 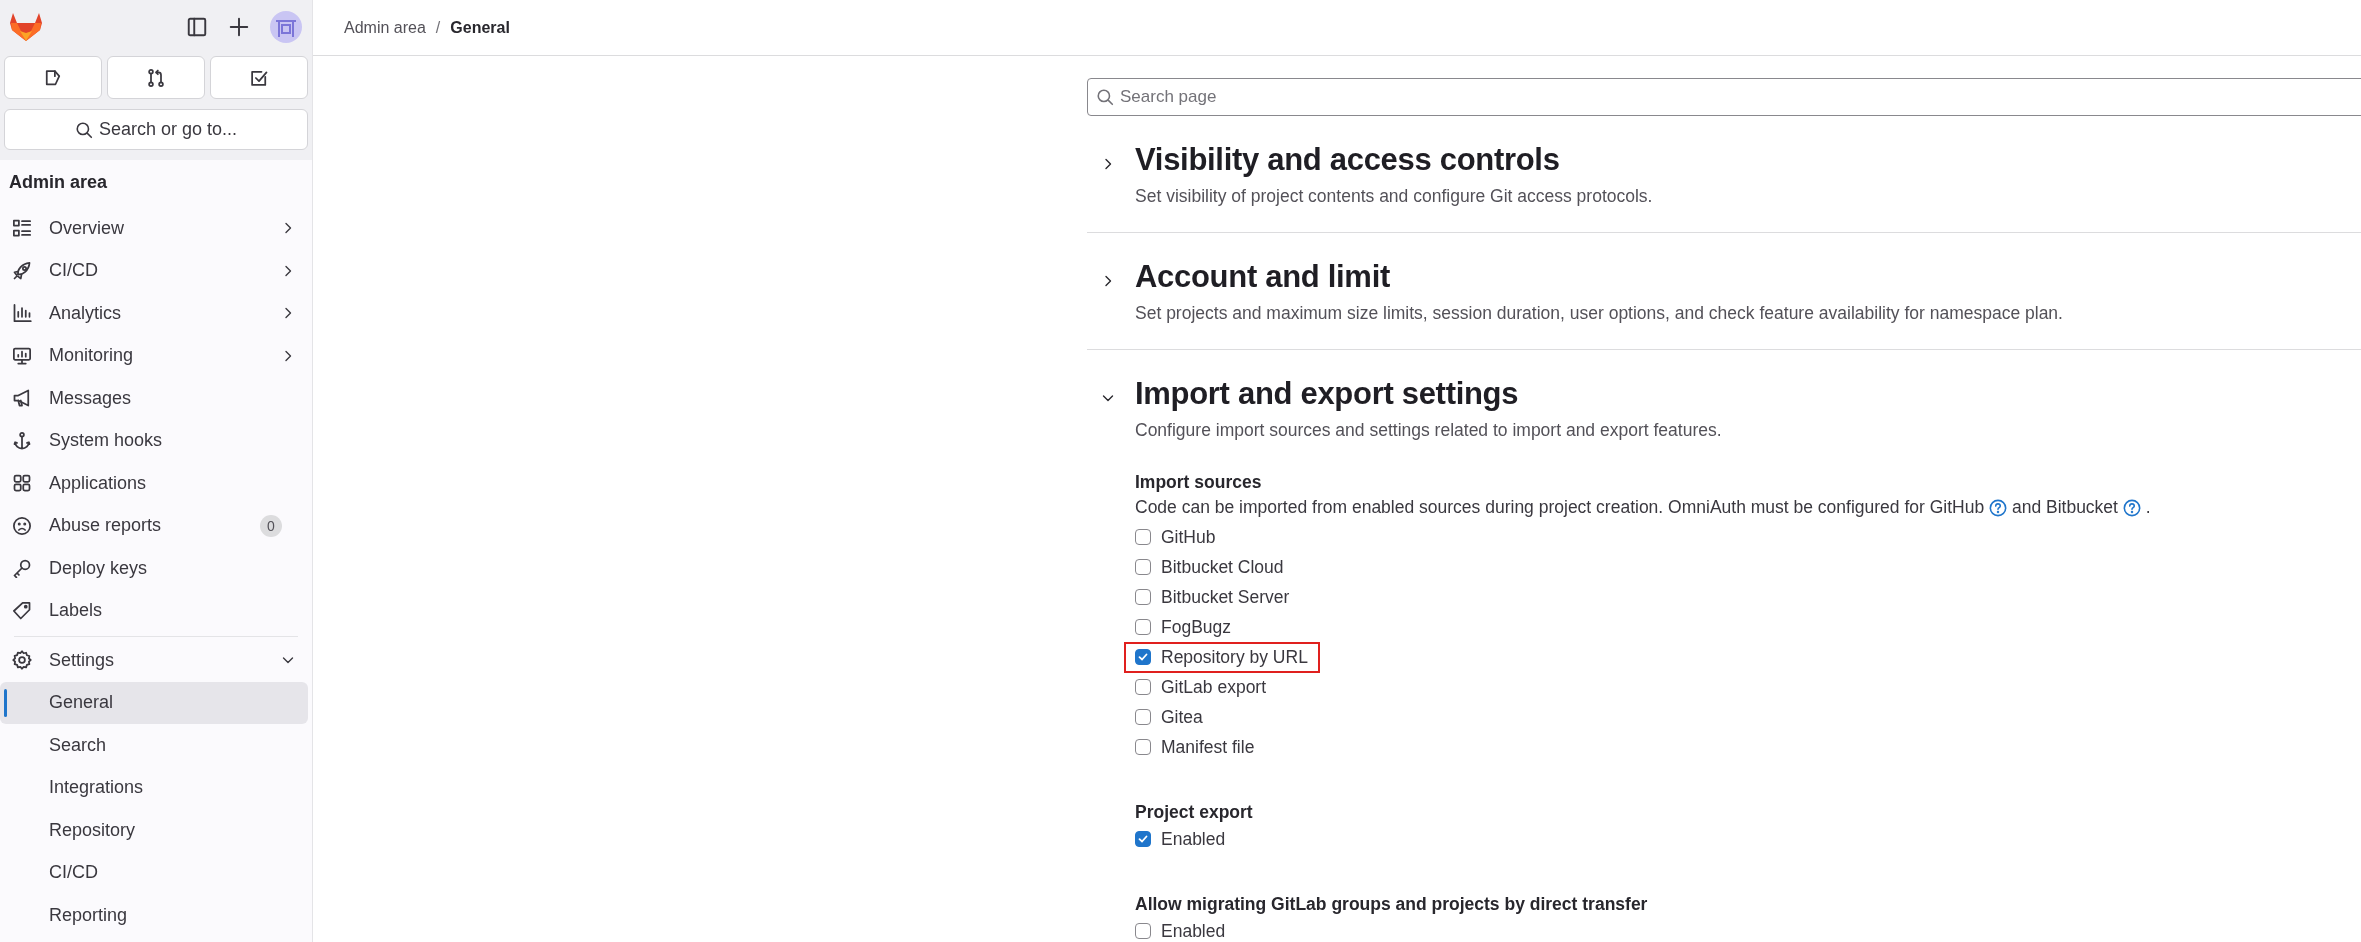 What do you see at coordinates (1643, 507) in the screenshot?
I see `group-description: Code can be imported from enabled sources during project creation. OmniAuth must be configured for GitHub and Bitbucket .` at bounding box center [1643, 507].